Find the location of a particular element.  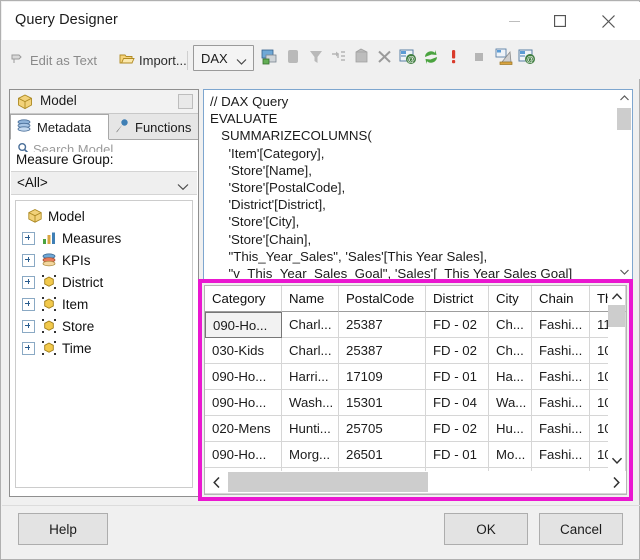

tab-metadata-label: Metadata is located at coordinates (64, 127).